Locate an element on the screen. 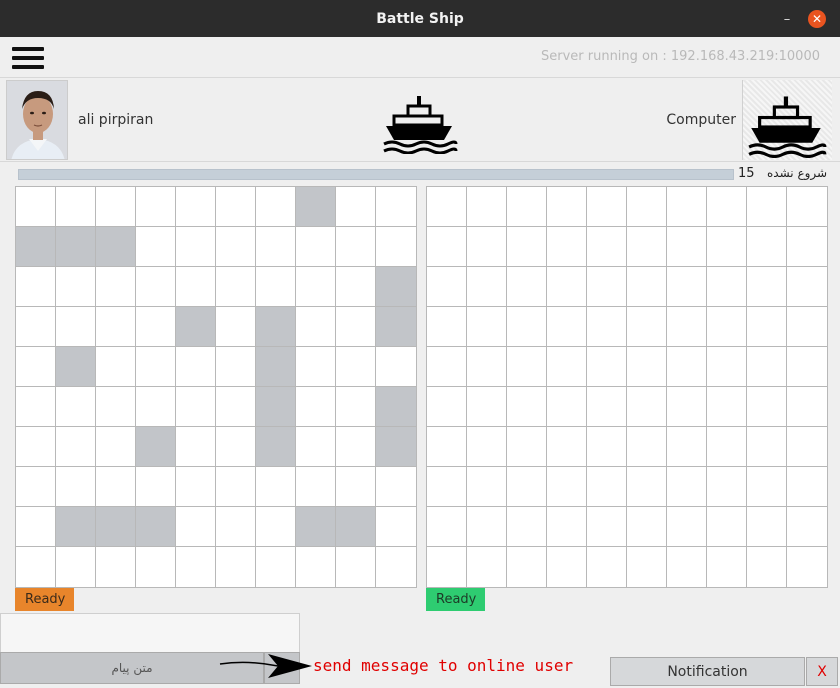  minimize-button: – is located at coordinates (787, 19).